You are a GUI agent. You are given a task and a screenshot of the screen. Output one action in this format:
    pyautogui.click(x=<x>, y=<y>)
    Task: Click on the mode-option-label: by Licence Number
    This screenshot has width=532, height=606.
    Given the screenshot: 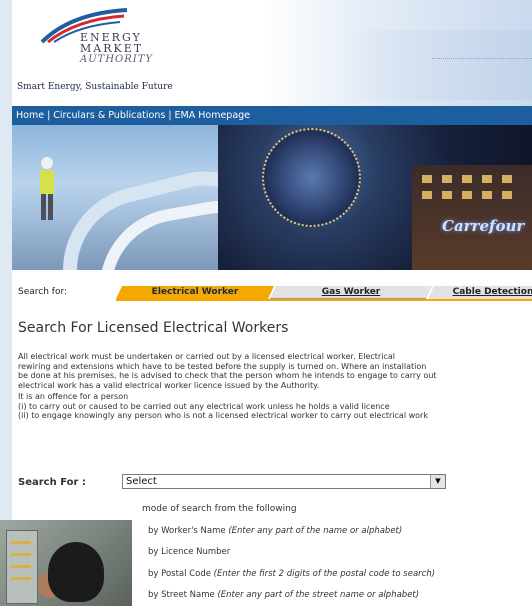 What is the action you would take?
    pyautogui.click(x=189, y=552)
    